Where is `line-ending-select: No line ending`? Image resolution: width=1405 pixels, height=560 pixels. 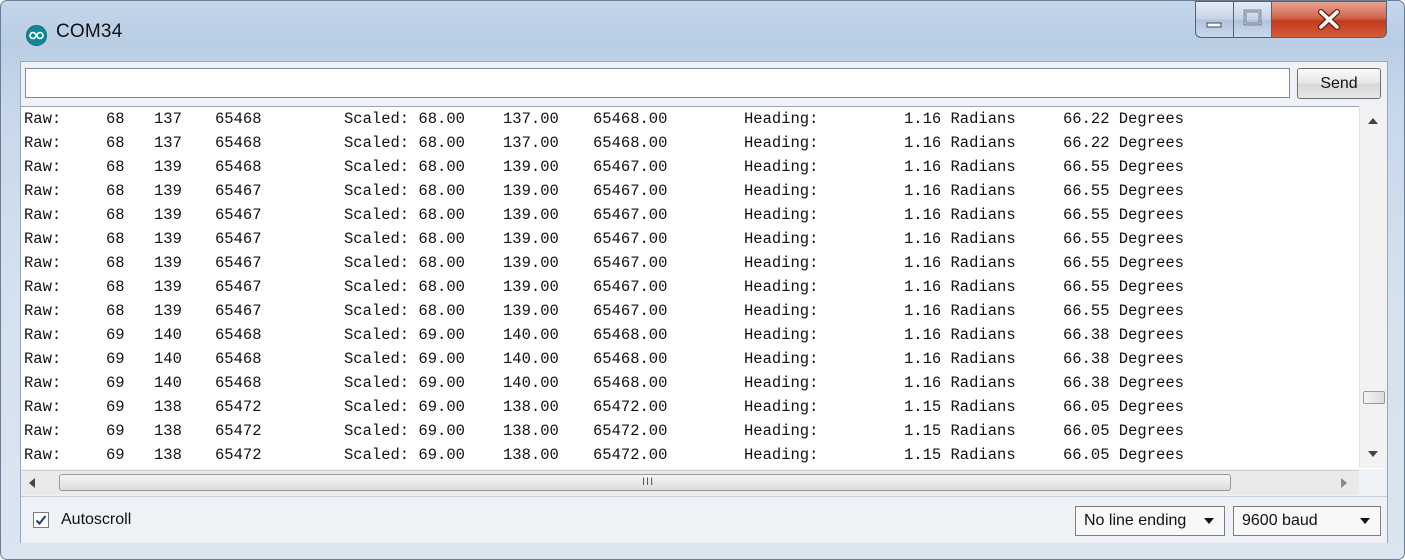
line-ending-select: No line ending is located at coordinates (1150, 521).